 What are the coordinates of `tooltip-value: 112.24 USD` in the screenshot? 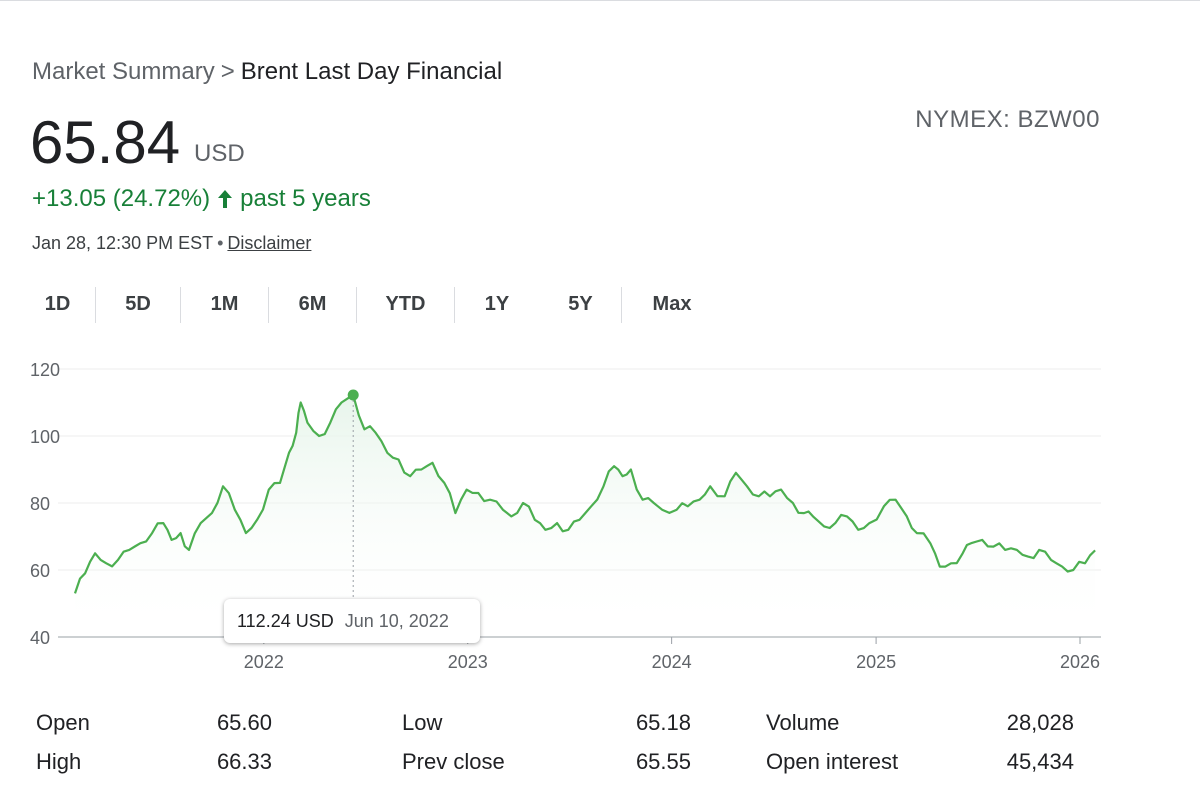 It's located at (285, 620).